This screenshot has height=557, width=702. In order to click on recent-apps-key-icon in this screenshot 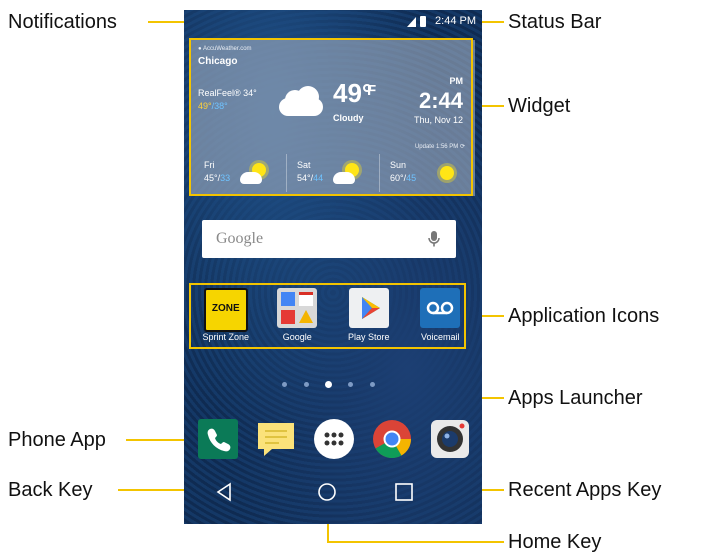, I will do `click(404, 492)`.